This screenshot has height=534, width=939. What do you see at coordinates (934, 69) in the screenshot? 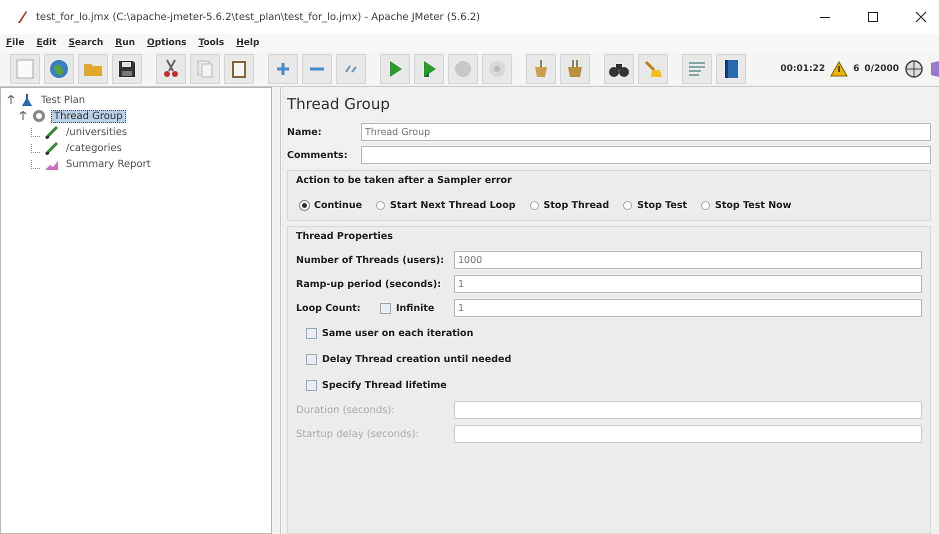
I see `shapes-icon` at bounding box center [934, 69].